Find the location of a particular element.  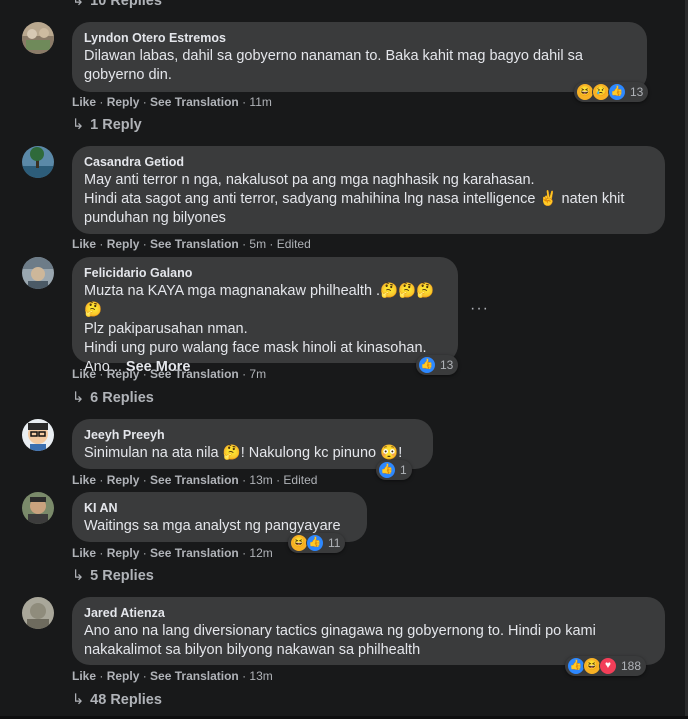

view-replies-link: ↳ 48 Replies is located at coordinates (117, 700).